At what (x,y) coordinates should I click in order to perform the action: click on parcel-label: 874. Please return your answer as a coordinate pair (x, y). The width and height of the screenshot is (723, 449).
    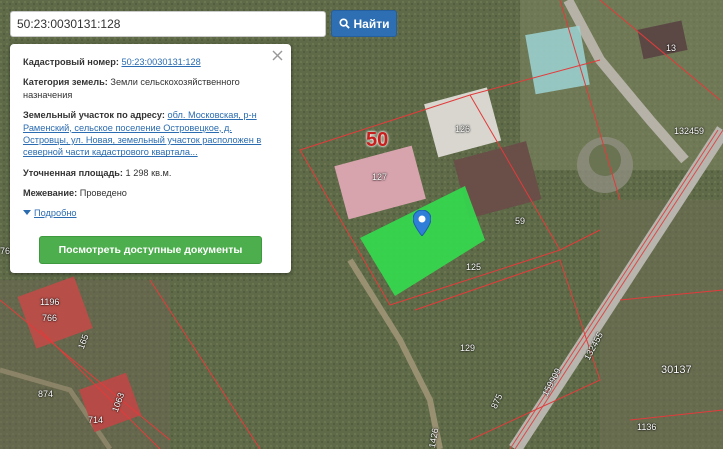
    Looking at the image, I should click on (46, 394).